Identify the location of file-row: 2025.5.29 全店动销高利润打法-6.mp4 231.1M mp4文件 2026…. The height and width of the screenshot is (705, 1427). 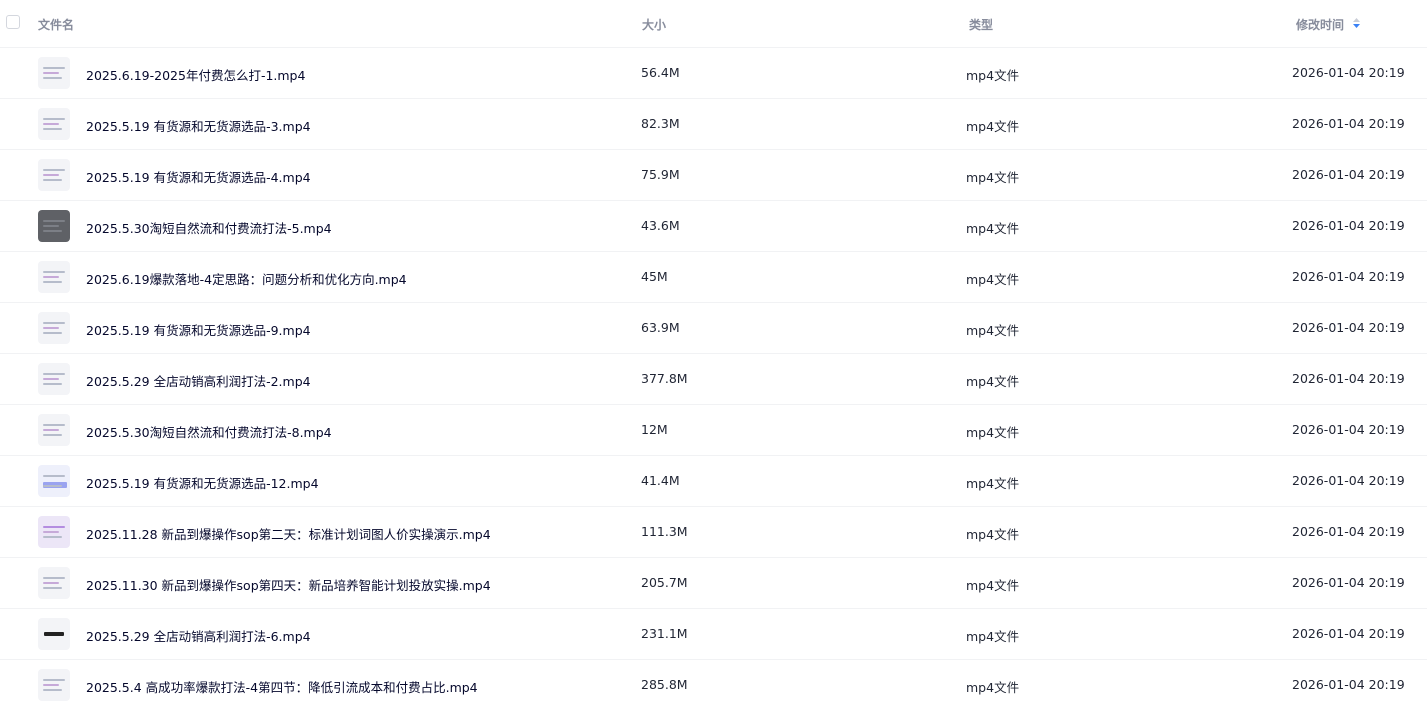
(713, 634).